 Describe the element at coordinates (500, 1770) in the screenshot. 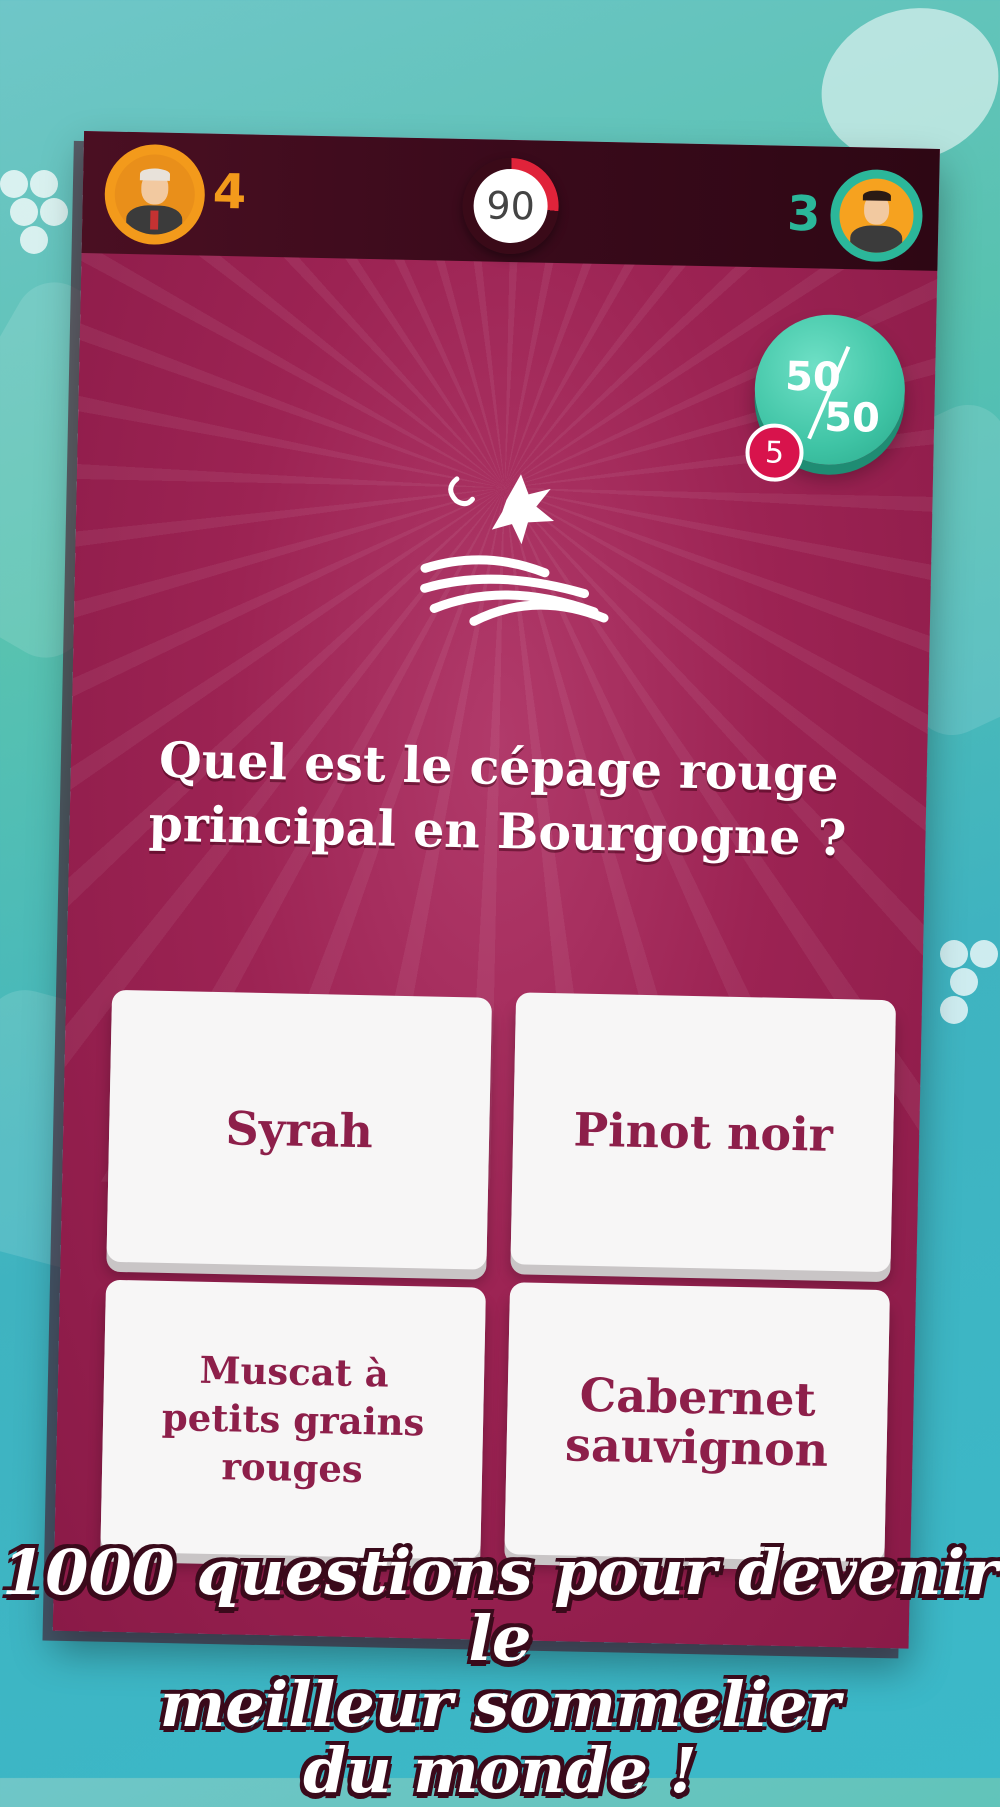

I see `banner-line-3: du monde !` at that location.